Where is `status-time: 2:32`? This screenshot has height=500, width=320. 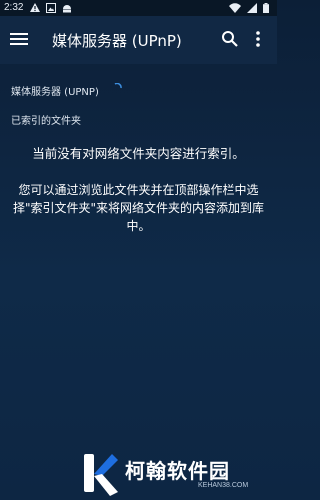 status-time: 2:32 is located at coordinates (14, 7).